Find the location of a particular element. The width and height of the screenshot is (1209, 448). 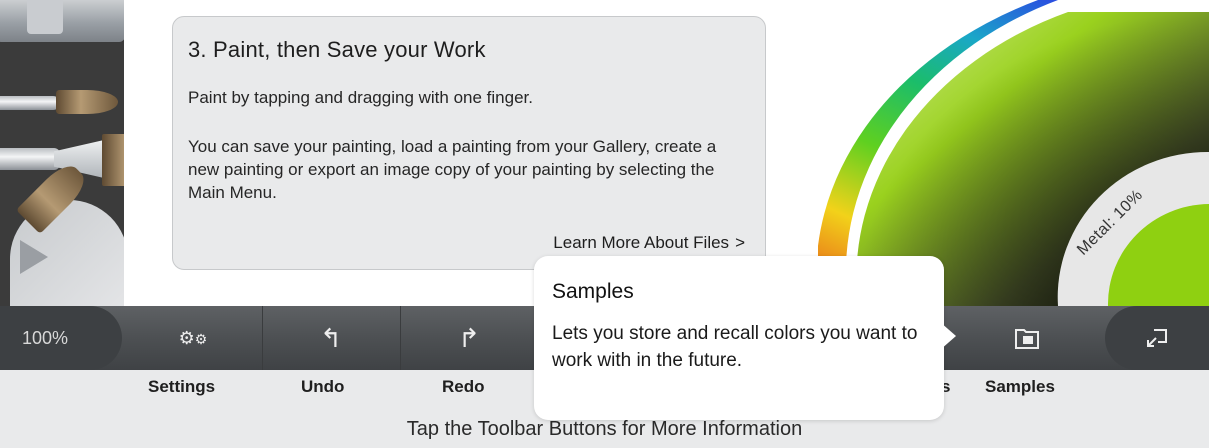

settings-button: ⚙⚙ is located at coordinates (193, 338).